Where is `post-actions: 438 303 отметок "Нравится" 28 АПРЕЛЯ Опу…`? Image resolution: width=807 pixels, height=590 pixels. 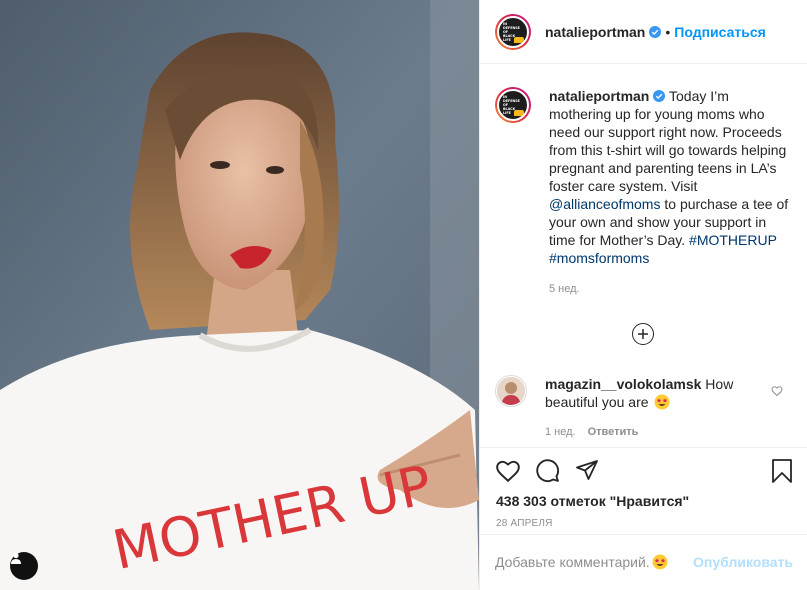 post-actions: 438 303 отметок "Нравится" 28 АПРЕЛЯ Опу… is located at coordinates (643, 518).